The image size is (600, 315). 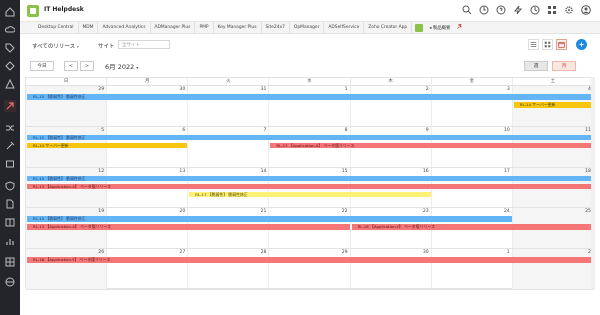 What do you see at coordinates (144, 44) in the screenshot?
I see `site-select: 全サイト` at bounding box center [144, 44].